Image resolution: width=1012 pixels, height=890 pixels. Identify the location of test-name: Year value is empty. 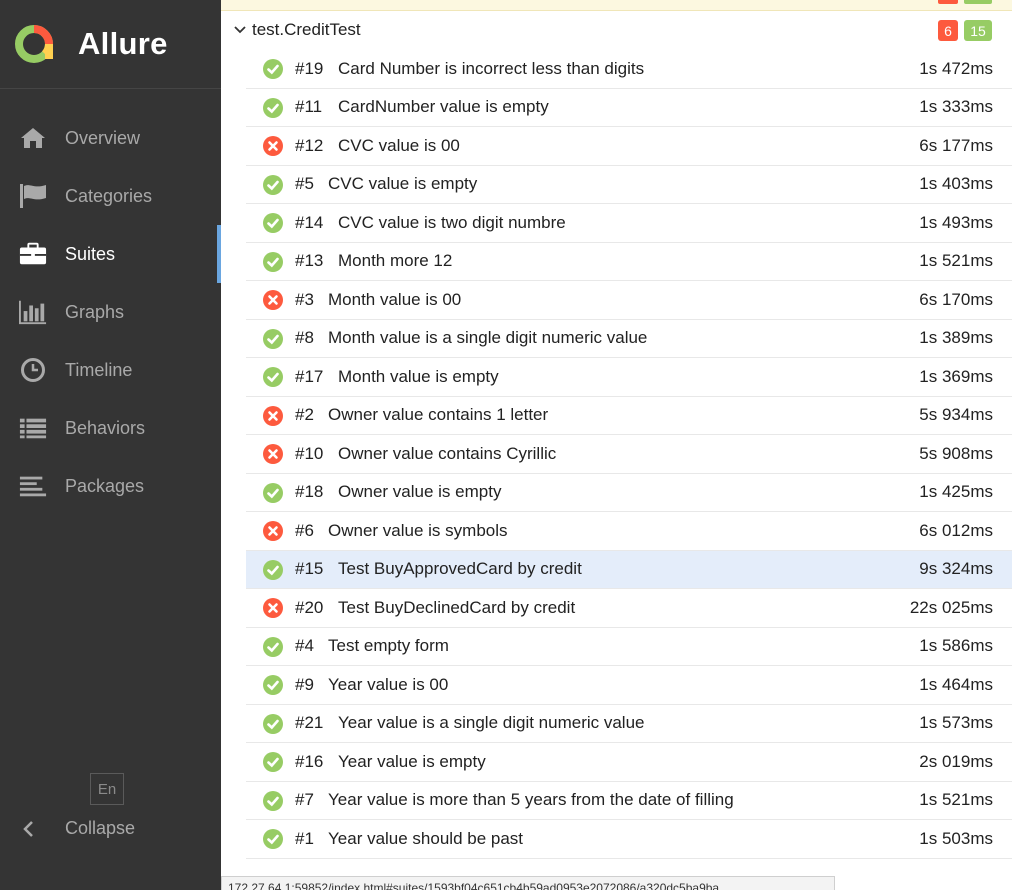
(412, 761).